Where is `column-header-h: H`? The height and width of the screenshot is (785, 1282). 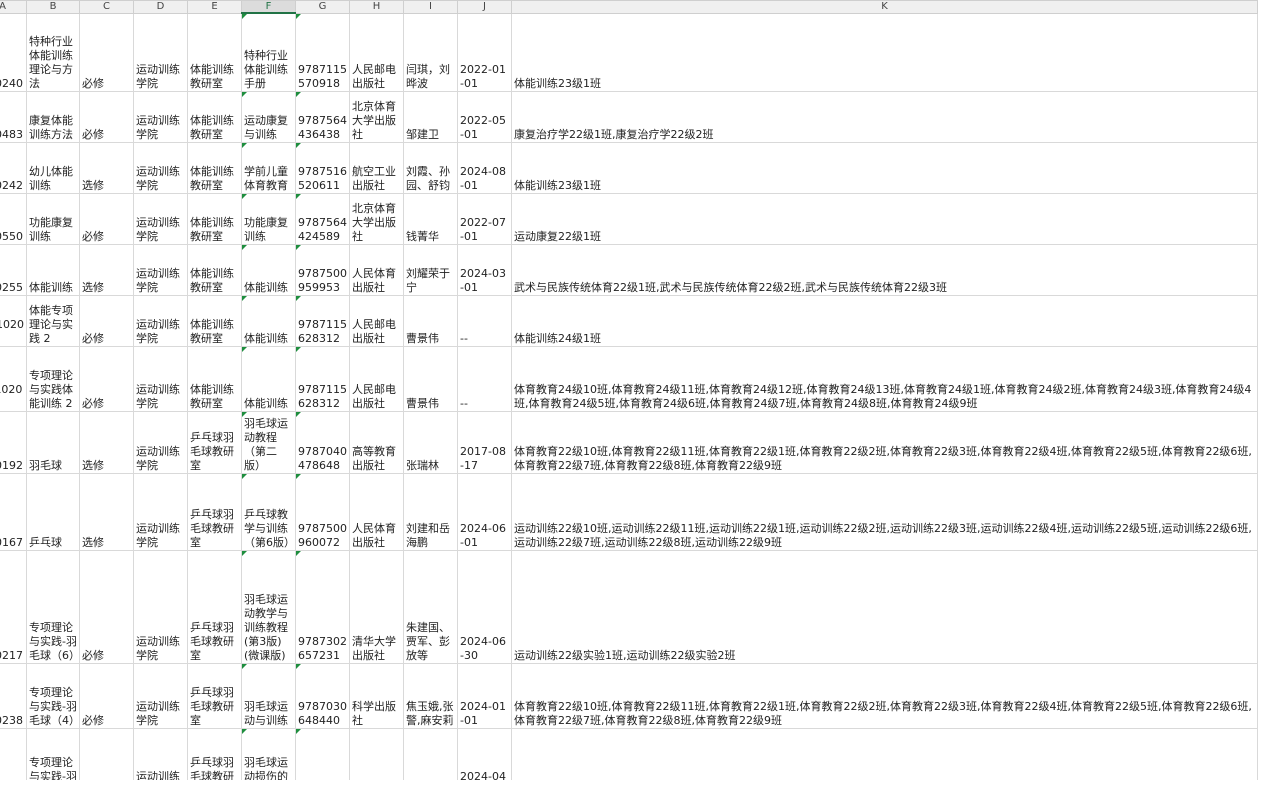
column-header-h: H is located at coordinates (376, 7).